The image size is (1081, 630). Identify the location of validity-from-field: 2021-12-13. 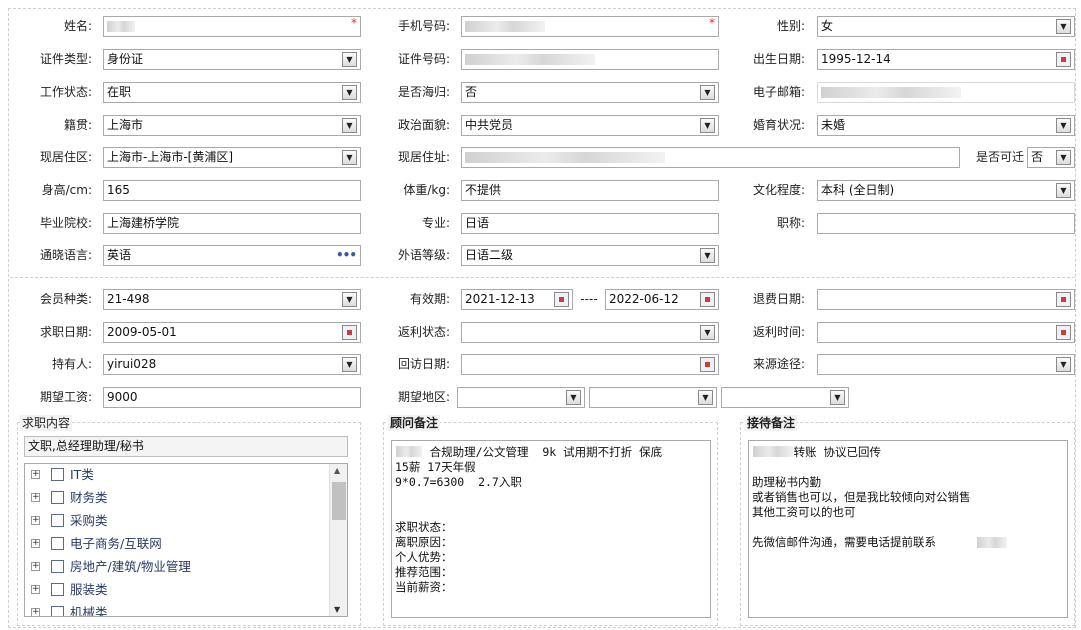
(517, 299).